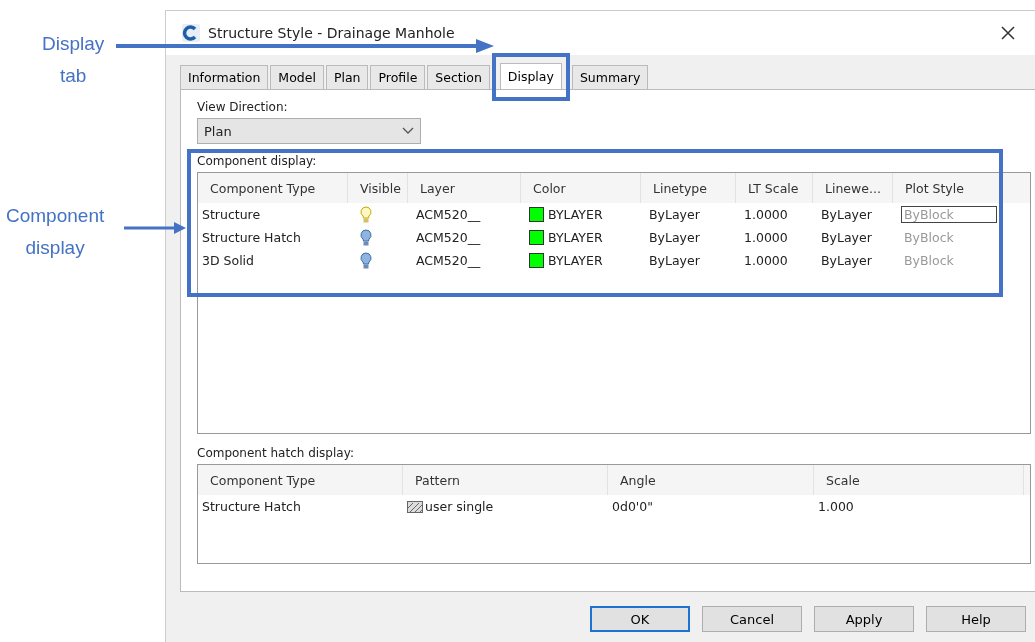  Describe the element at coordinates (640, 619) in the screenshot. I see `dialog-button: OK` at that location.